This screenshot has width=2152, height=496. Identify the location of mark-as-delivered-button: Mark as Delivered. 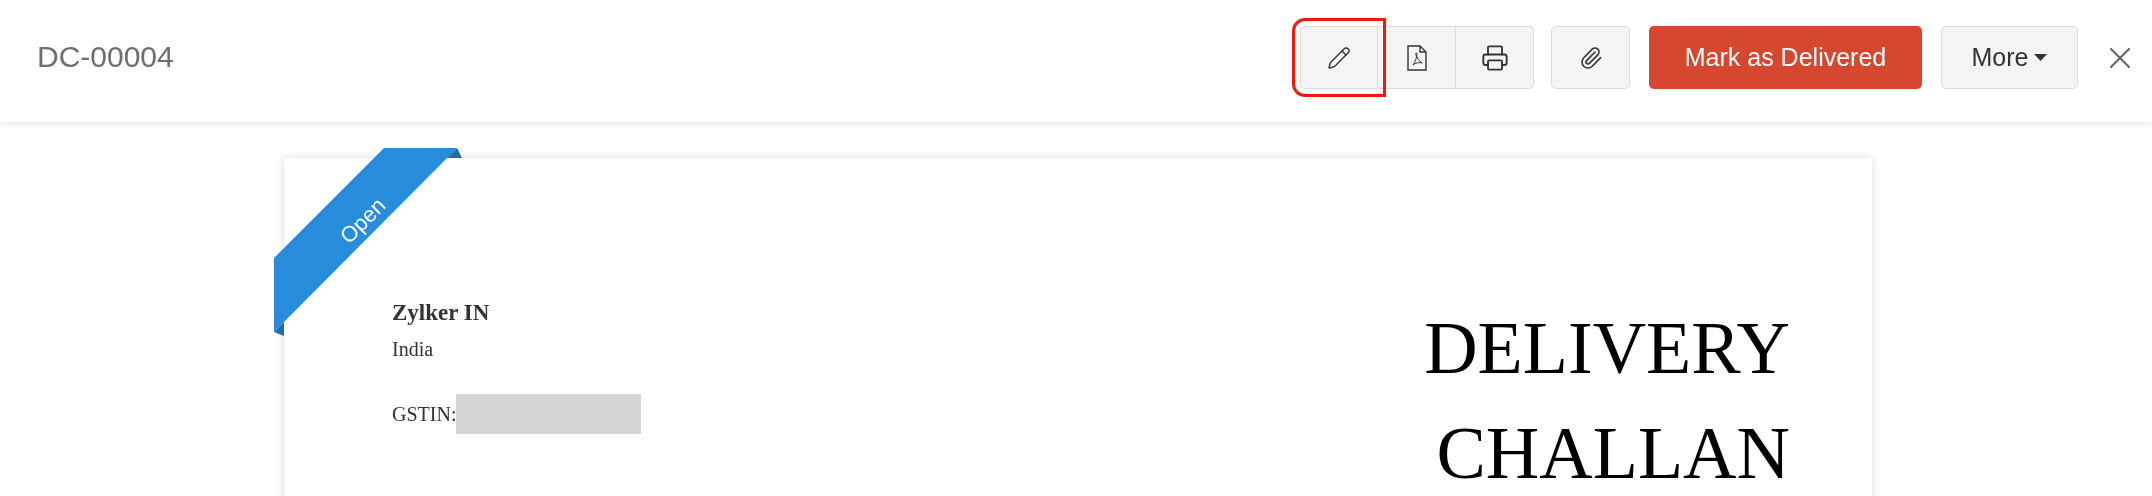
(1785, 57).